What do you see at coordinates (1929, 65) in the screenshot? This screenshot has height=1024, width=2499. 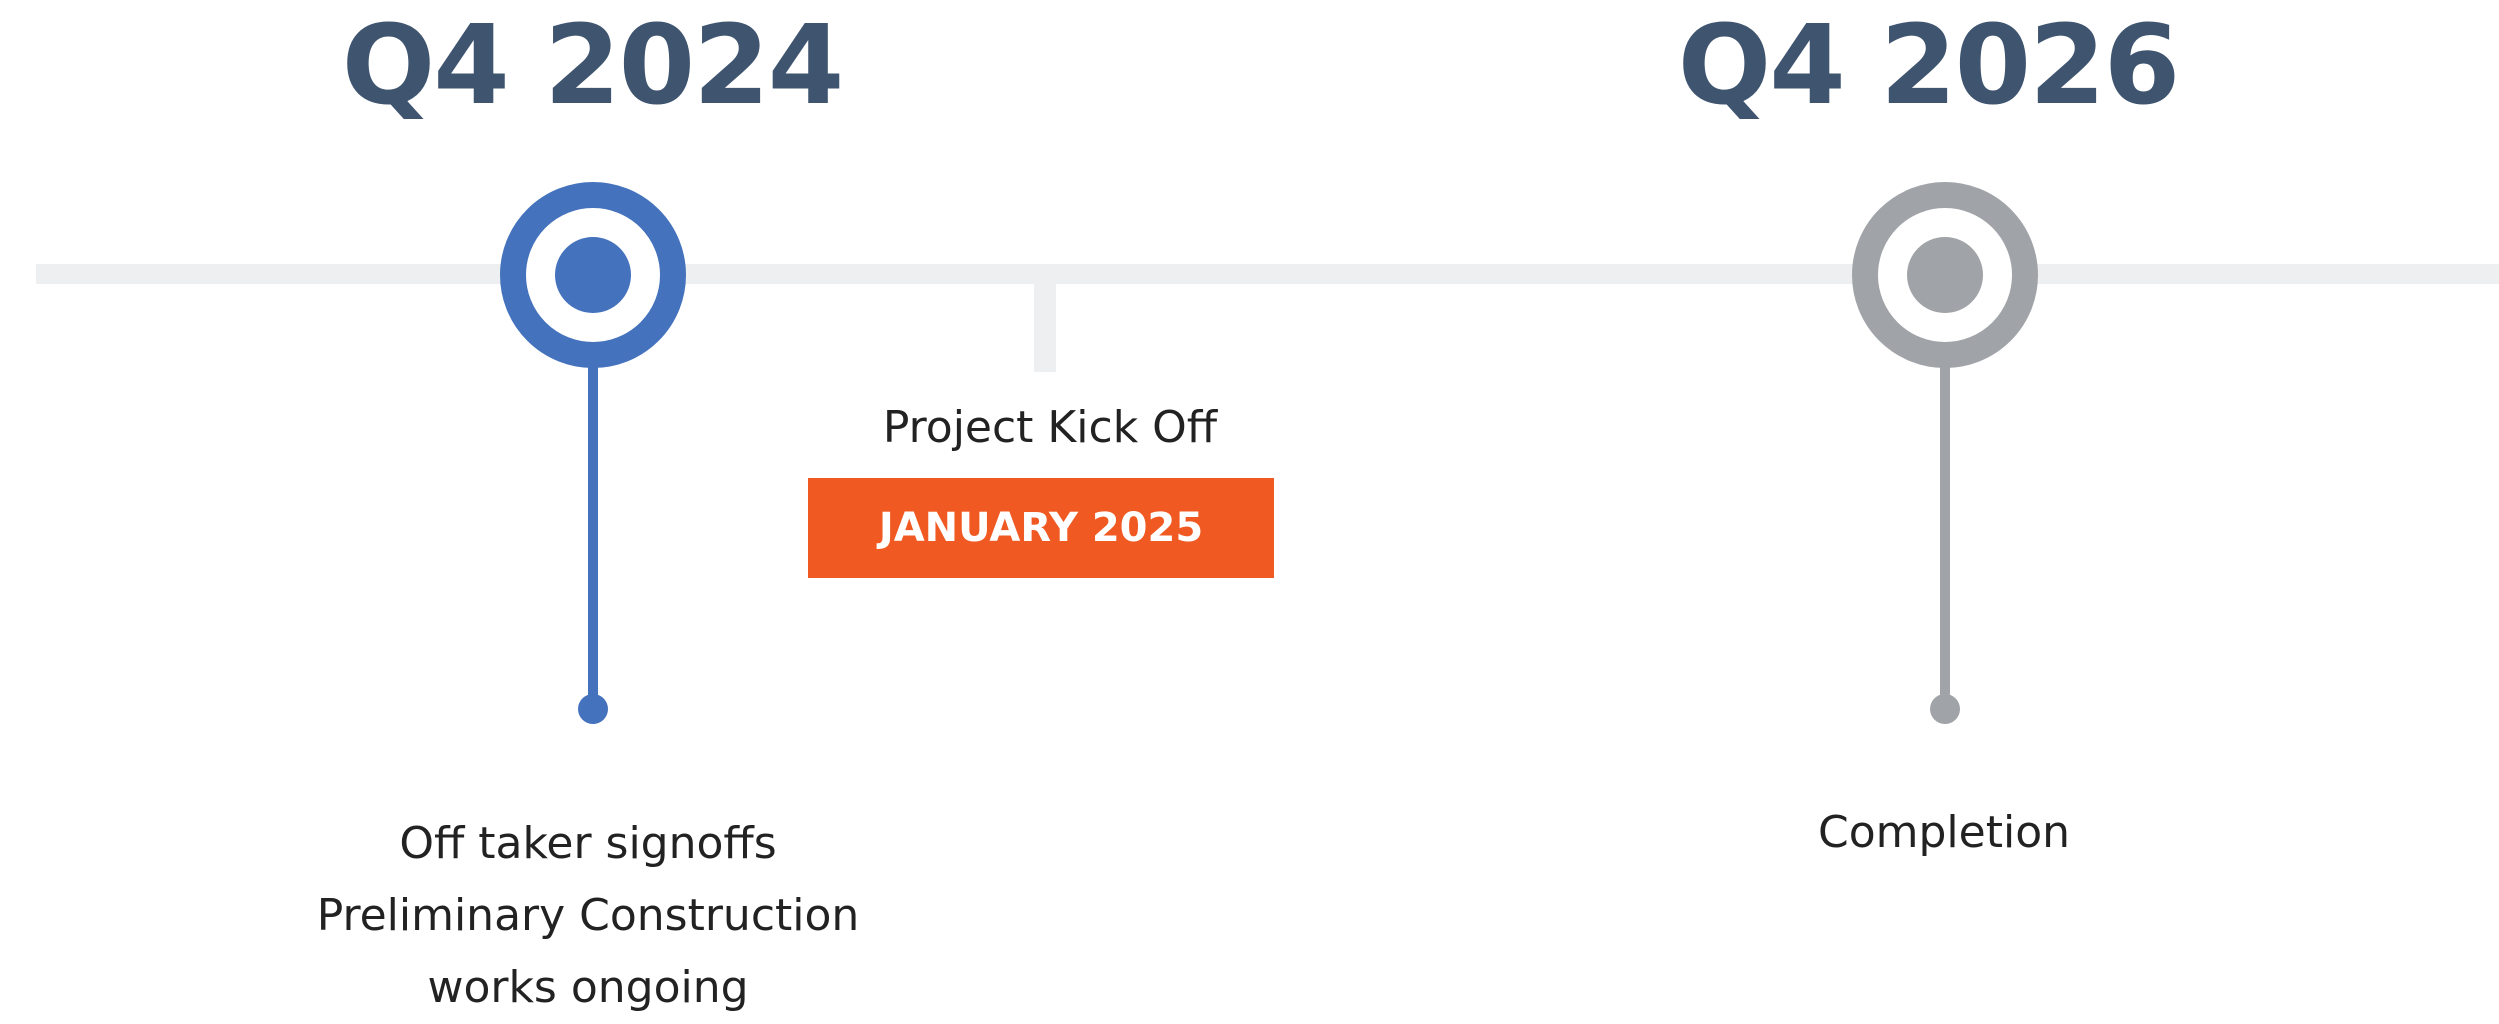 I see `milestone-period-q4-2026: Q4 2026` at bounding box center [1929, 65].